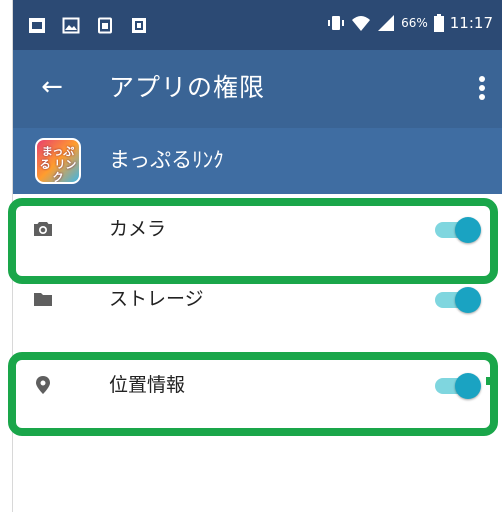 Image resolution: width=502 pixels, height=512 pixels. What do you see at coordinates (71, 25) in the screenshot?
I see `image-icon` at bounding box center [71, 25].